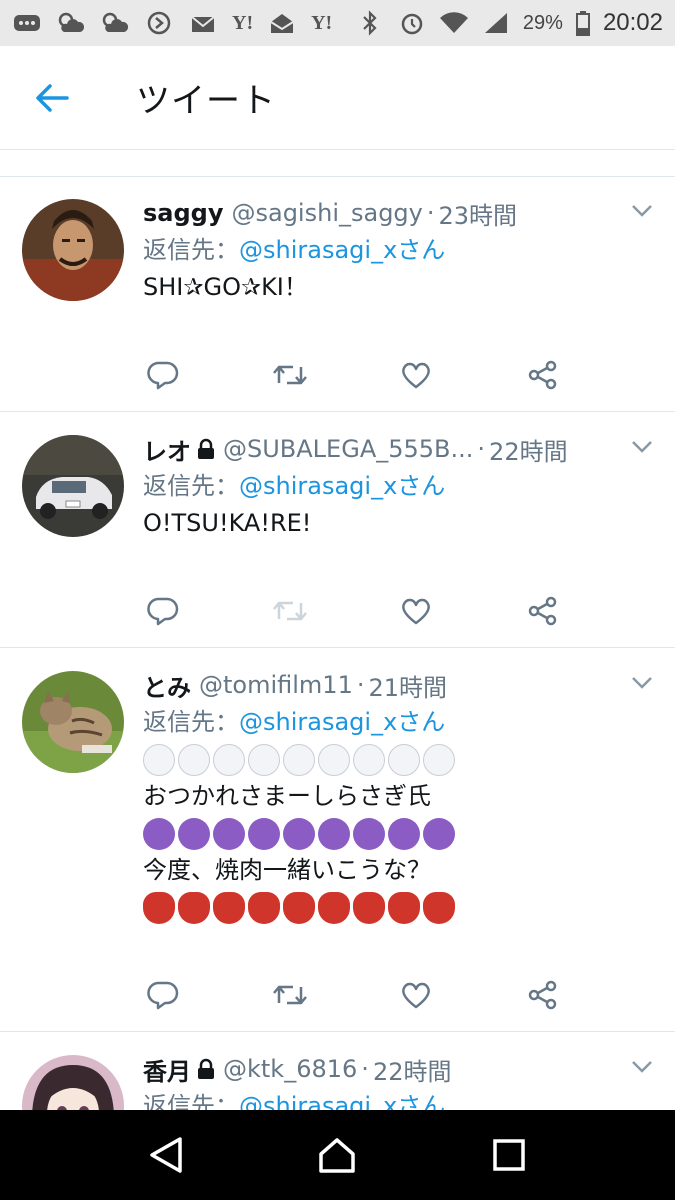  I want to click on nav-back-button, so click(166, 1155).